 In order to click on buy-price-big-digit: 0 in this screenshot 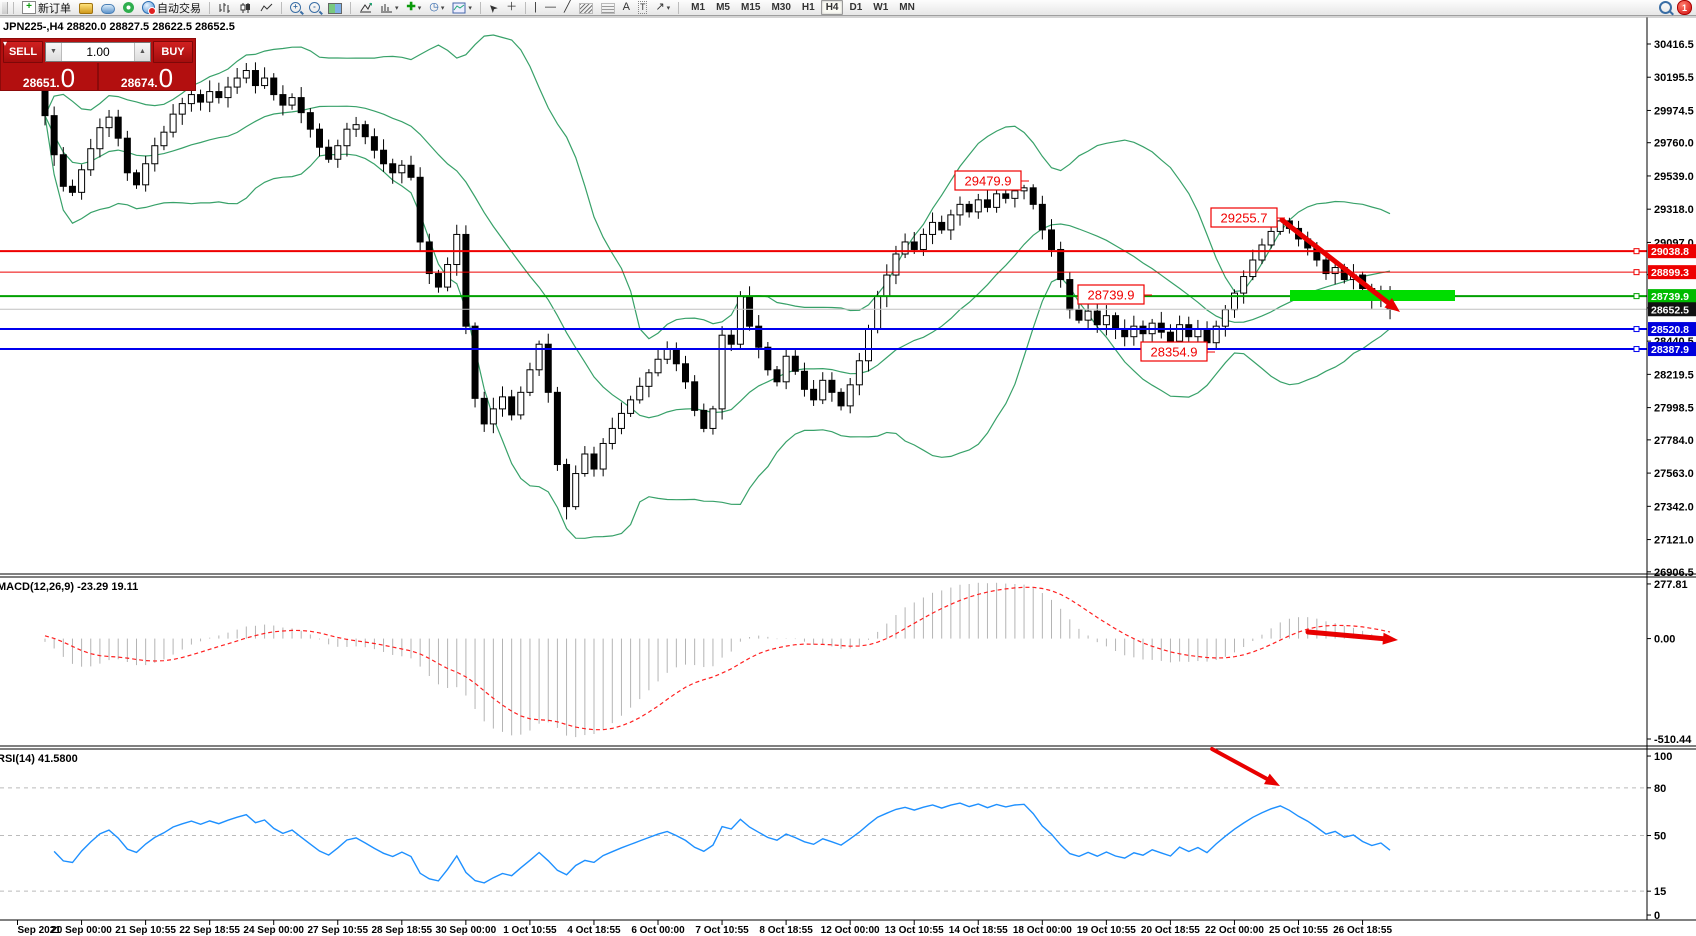, I will do `click(166, 78)`.